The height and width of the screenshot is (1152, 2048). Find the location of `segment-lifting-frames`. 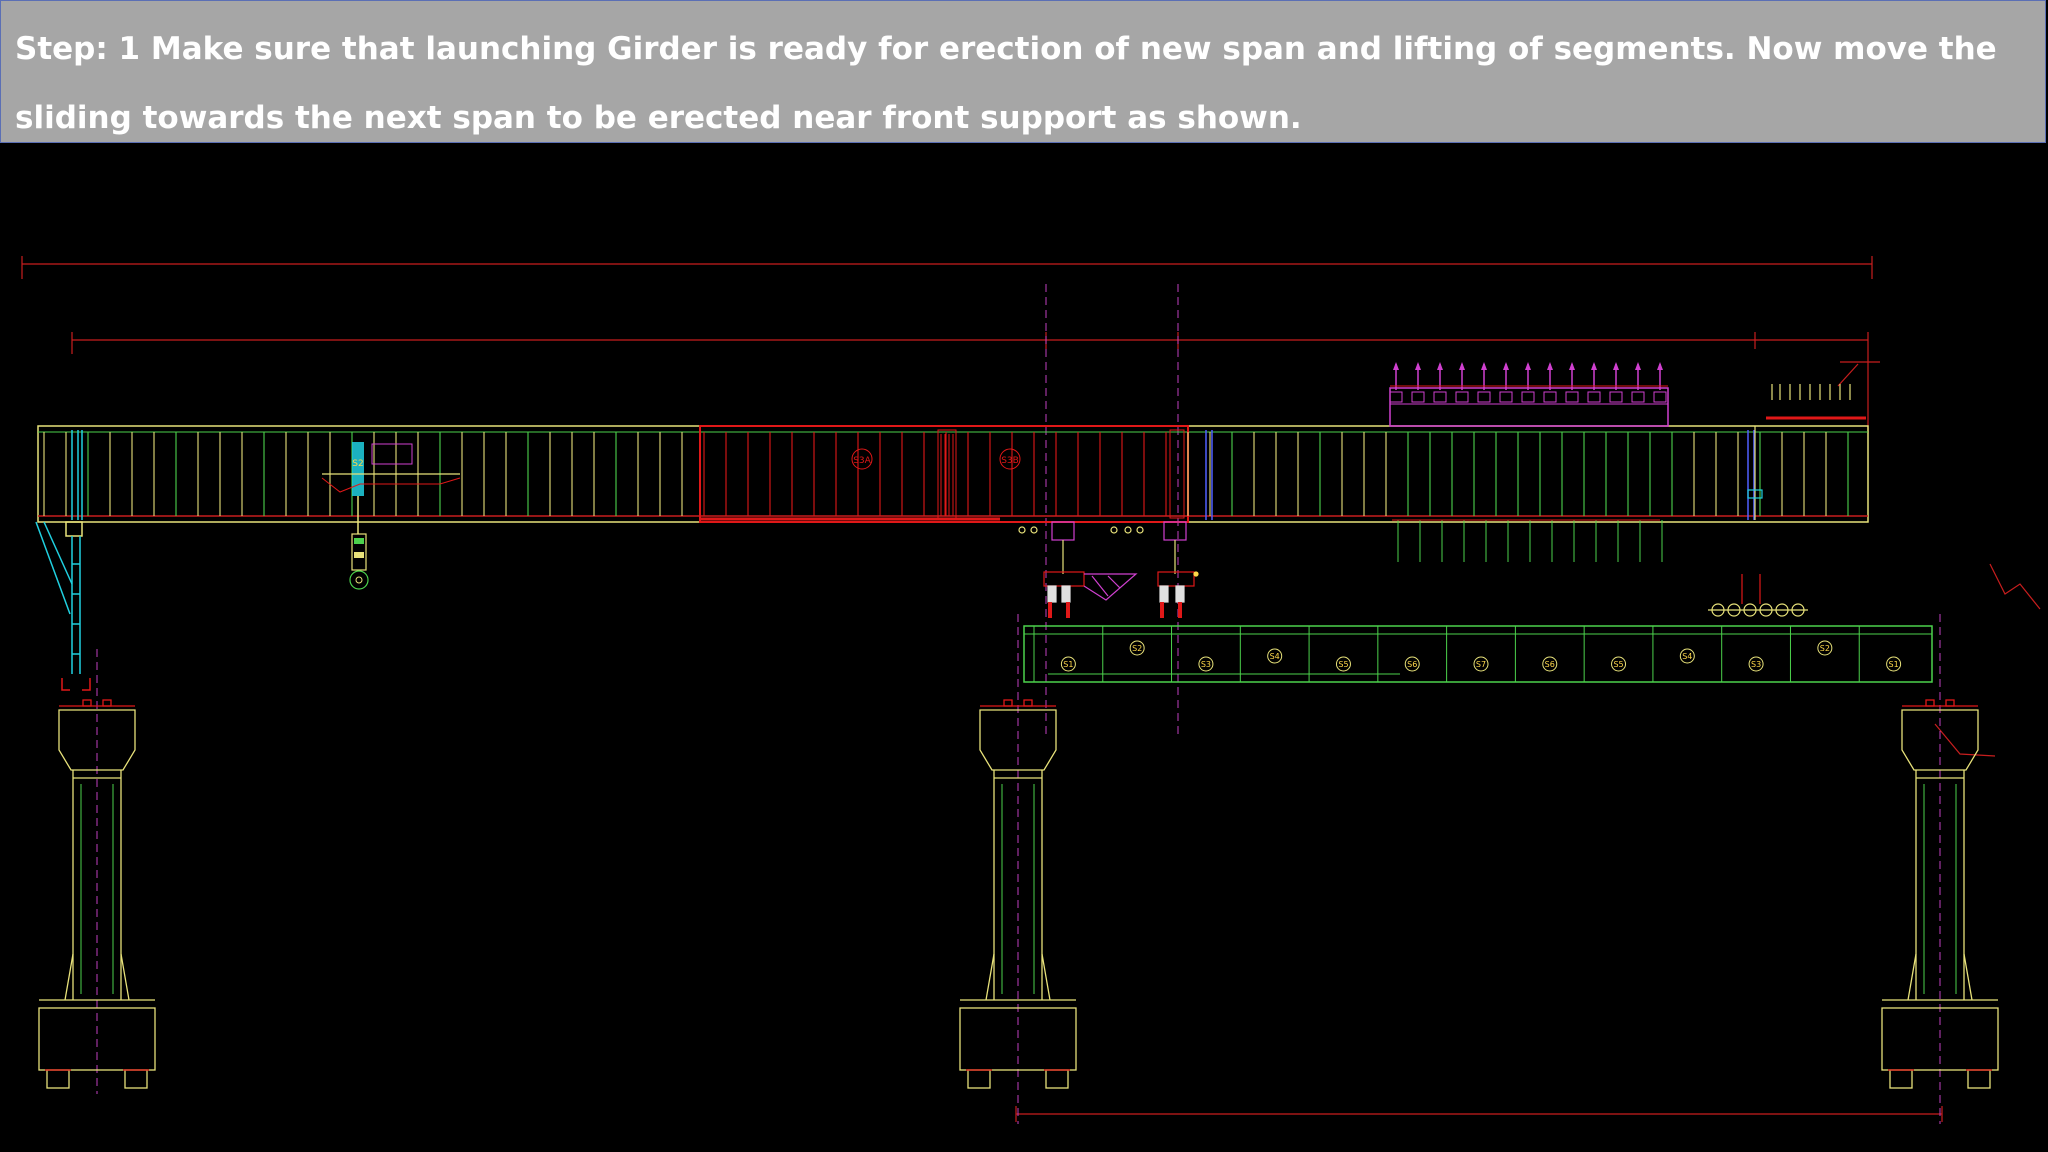

segment-lifting-frames is located at coordinates (1528, 382).